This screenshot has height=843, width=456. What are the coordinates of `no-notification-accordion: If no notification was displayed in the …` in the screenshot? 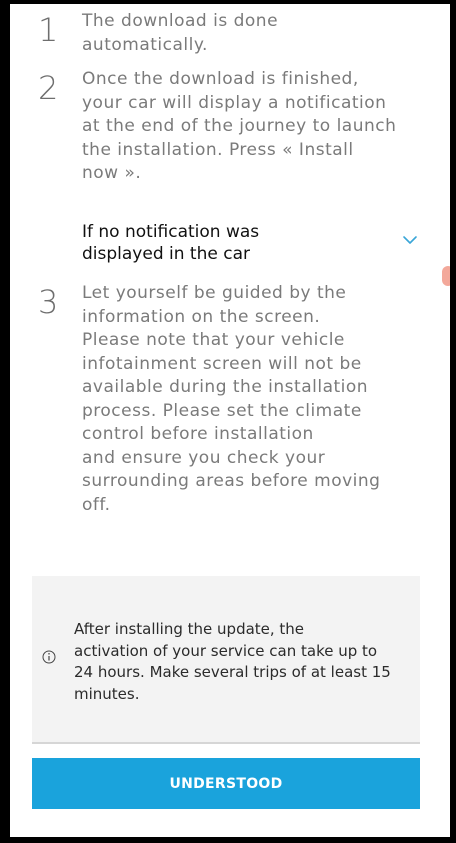 It's located at (252, 244).